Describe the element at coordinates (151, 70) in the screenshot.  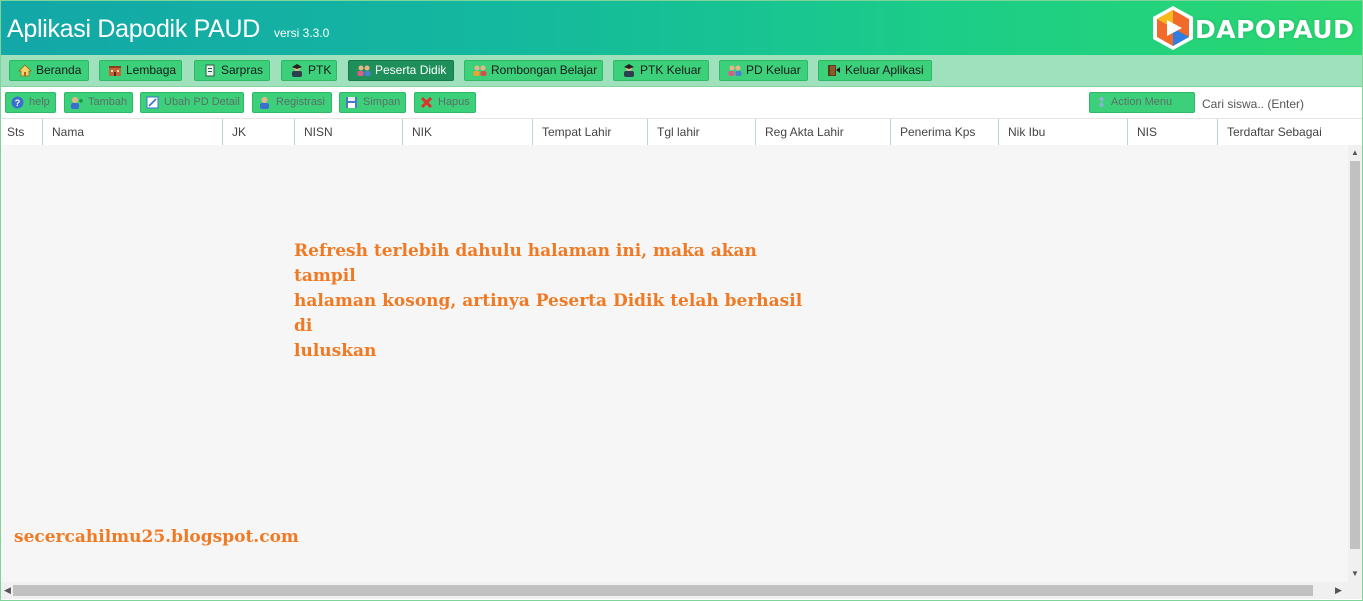
I see `nav-lembaga-label: Lembaga` at that location.